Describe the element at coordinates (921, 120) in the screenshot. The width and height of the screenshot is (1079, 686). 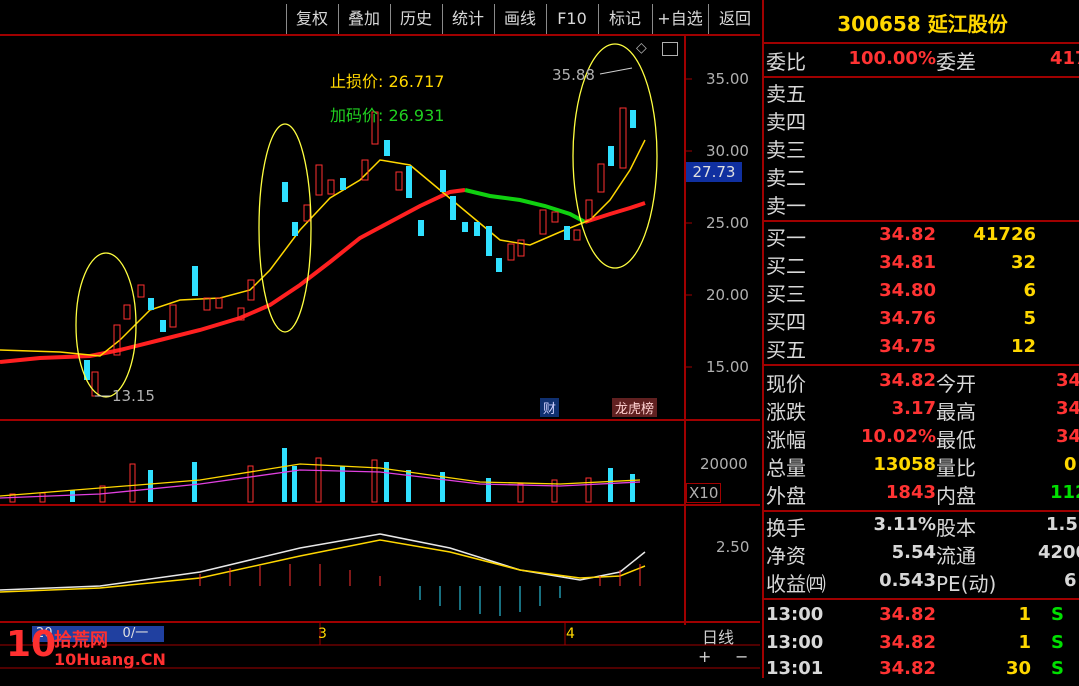
I see `sell-4-row: 卖四` at that location.